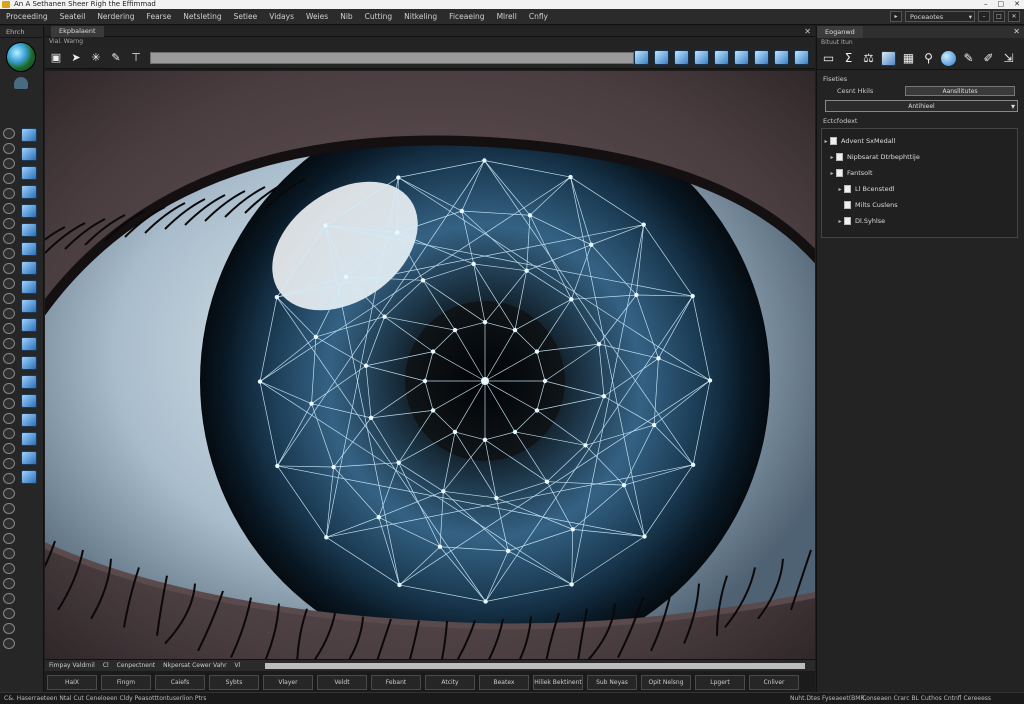 The width and height of the screenshot is (1024, 704). Describe the element at coordinates (29, 325) in the screenshot. I see `lasso-icon` at that location.